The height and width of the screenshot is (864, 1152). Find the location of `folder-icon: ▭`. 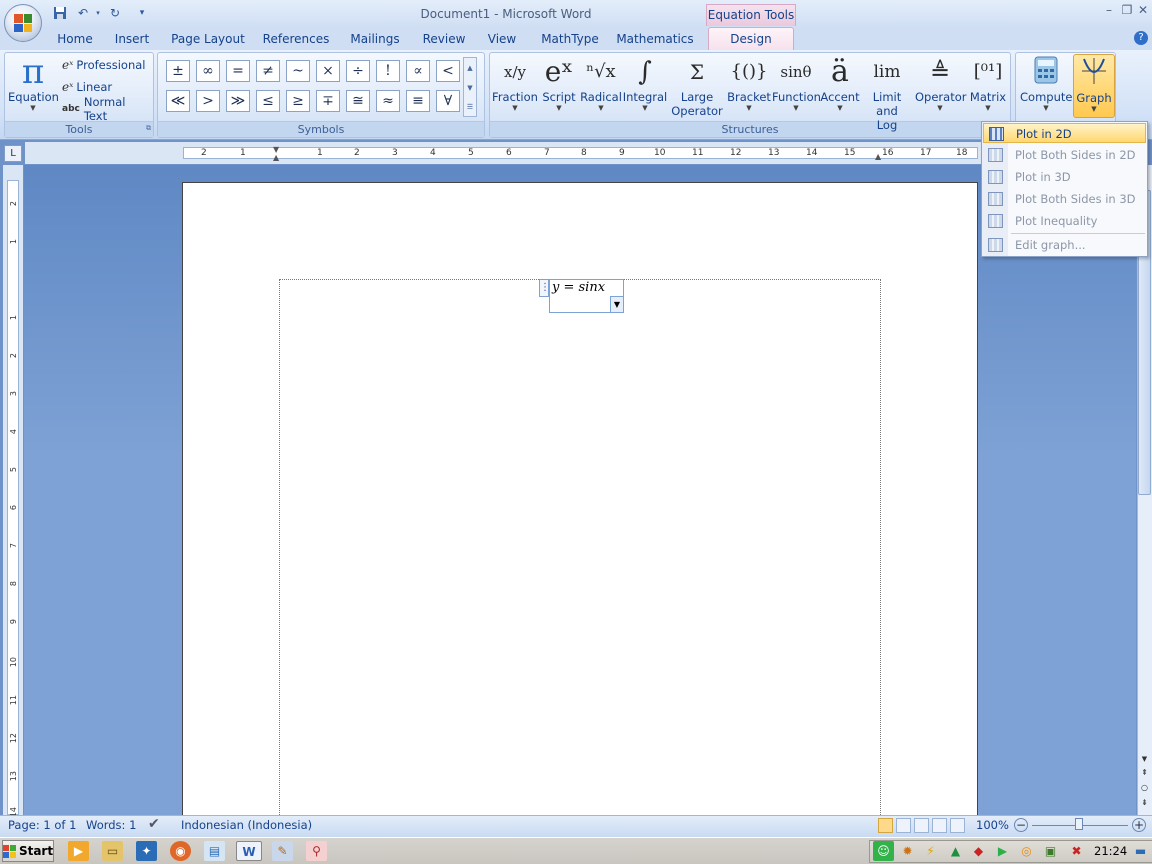

folder-icon: ▭ is located at coordinates (112, 851).